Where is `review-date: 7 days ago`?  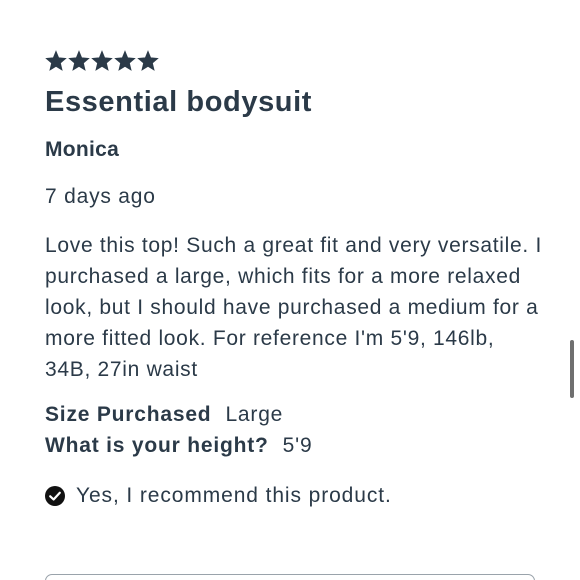
review-date: 7 days ago is located at coordinates (100, 196).